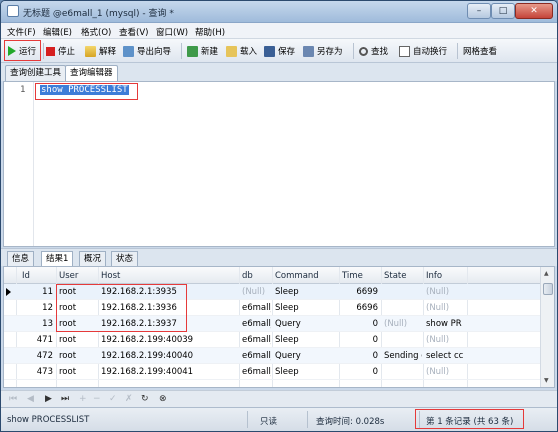 This screenshot has height=432, width=558. Describe the element at coordinates (96, 32) in the screenshot. I see `menu-format: 格式(O)` at that location.